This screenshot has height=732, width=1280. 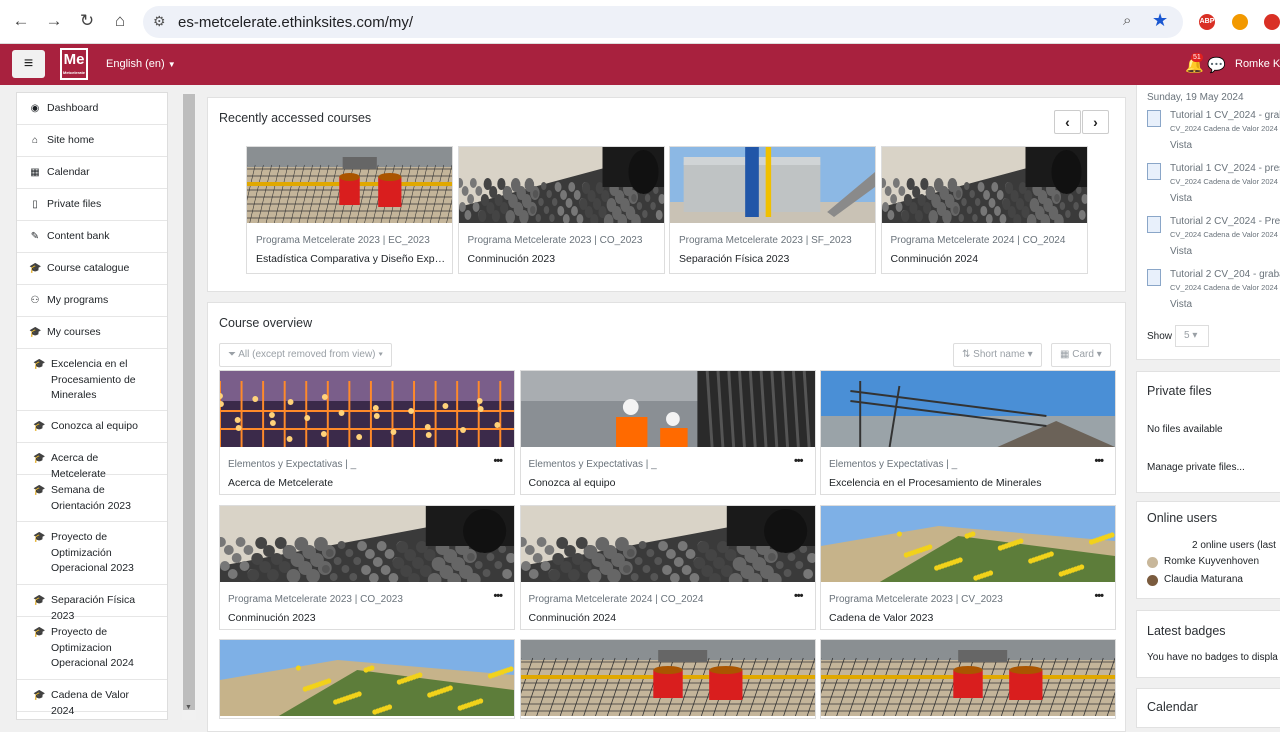 I want to click on drawer-toggle-button: ≡, so click(x=28, y=64).